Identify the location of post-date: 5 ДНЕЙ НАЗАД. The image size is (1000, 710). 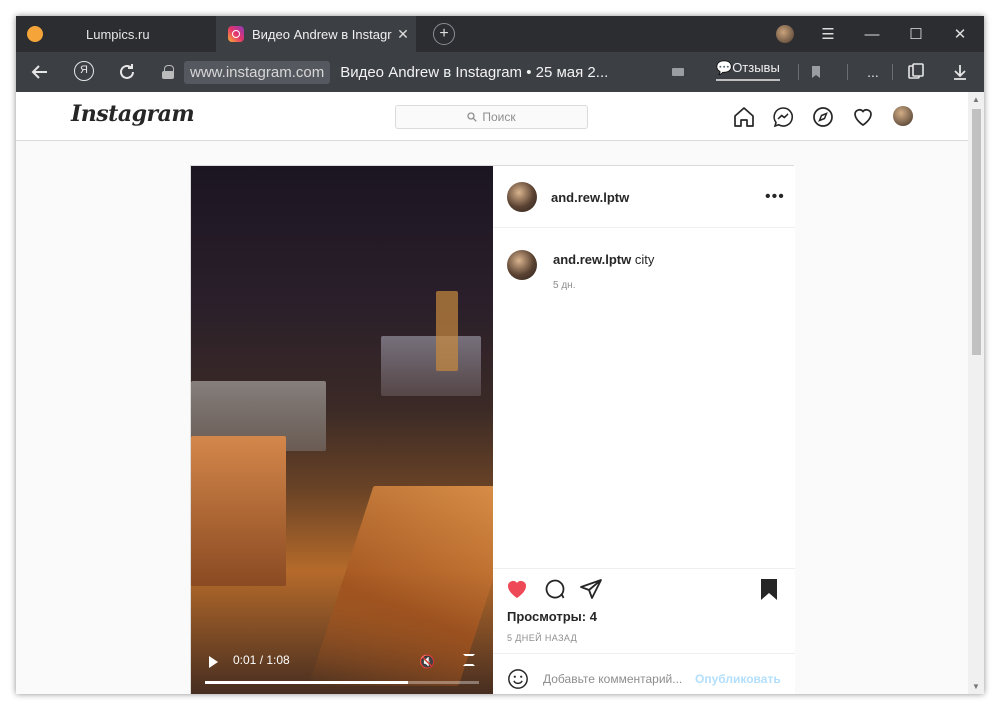
(542, 638).